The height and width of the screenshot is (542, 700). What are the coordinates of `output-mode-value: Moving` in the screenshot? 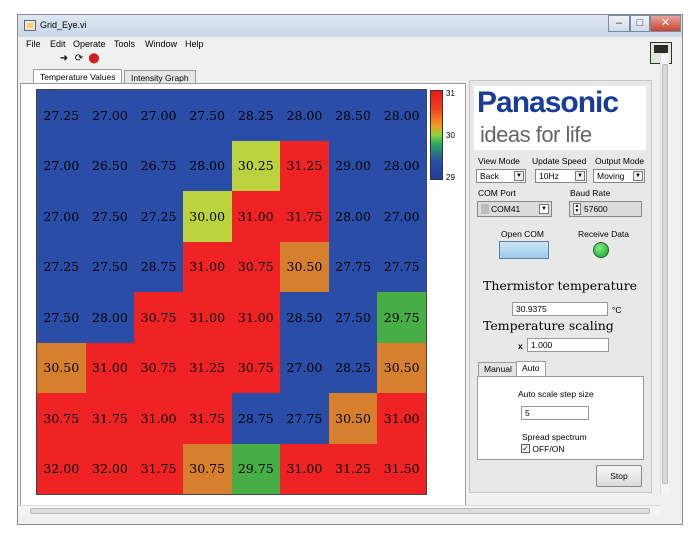 It's located at (611, 176).